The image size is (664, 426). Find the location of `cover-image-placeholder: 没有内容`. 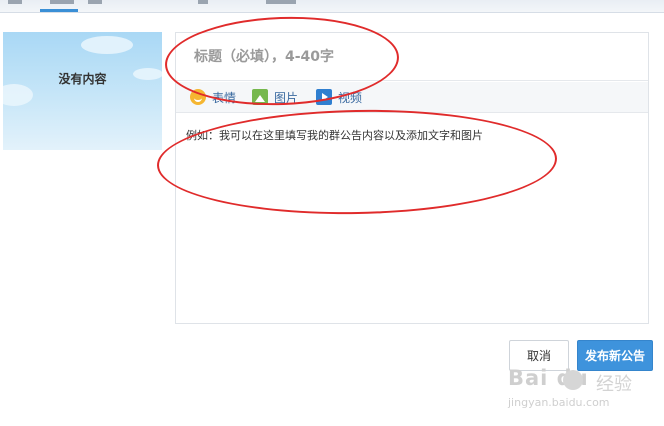

cover-image-placeholder: 没有内容 is located at coordinates (82, 91).